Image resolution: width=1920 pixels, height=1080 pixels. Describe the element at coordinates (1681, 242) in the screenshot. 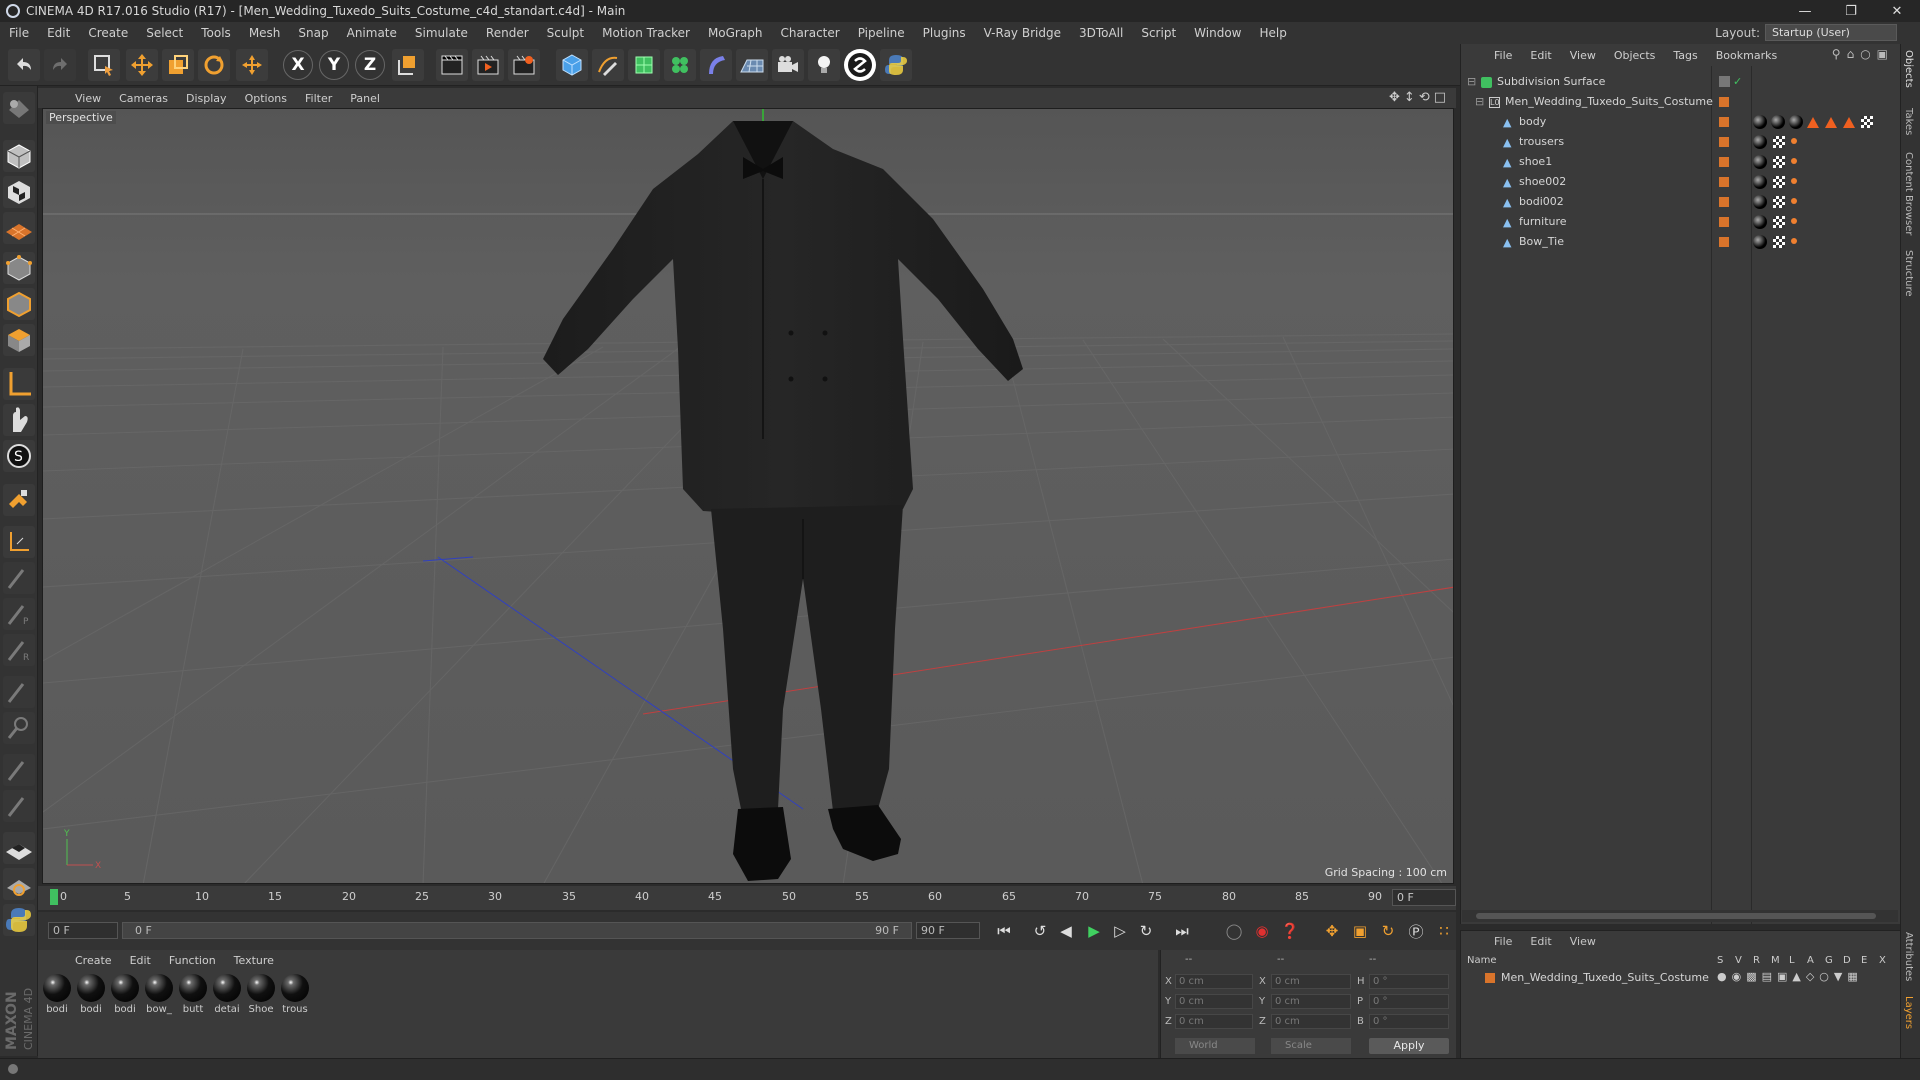

I see `object-row-bow-tie: ▲ Bow_Tie` at that location.